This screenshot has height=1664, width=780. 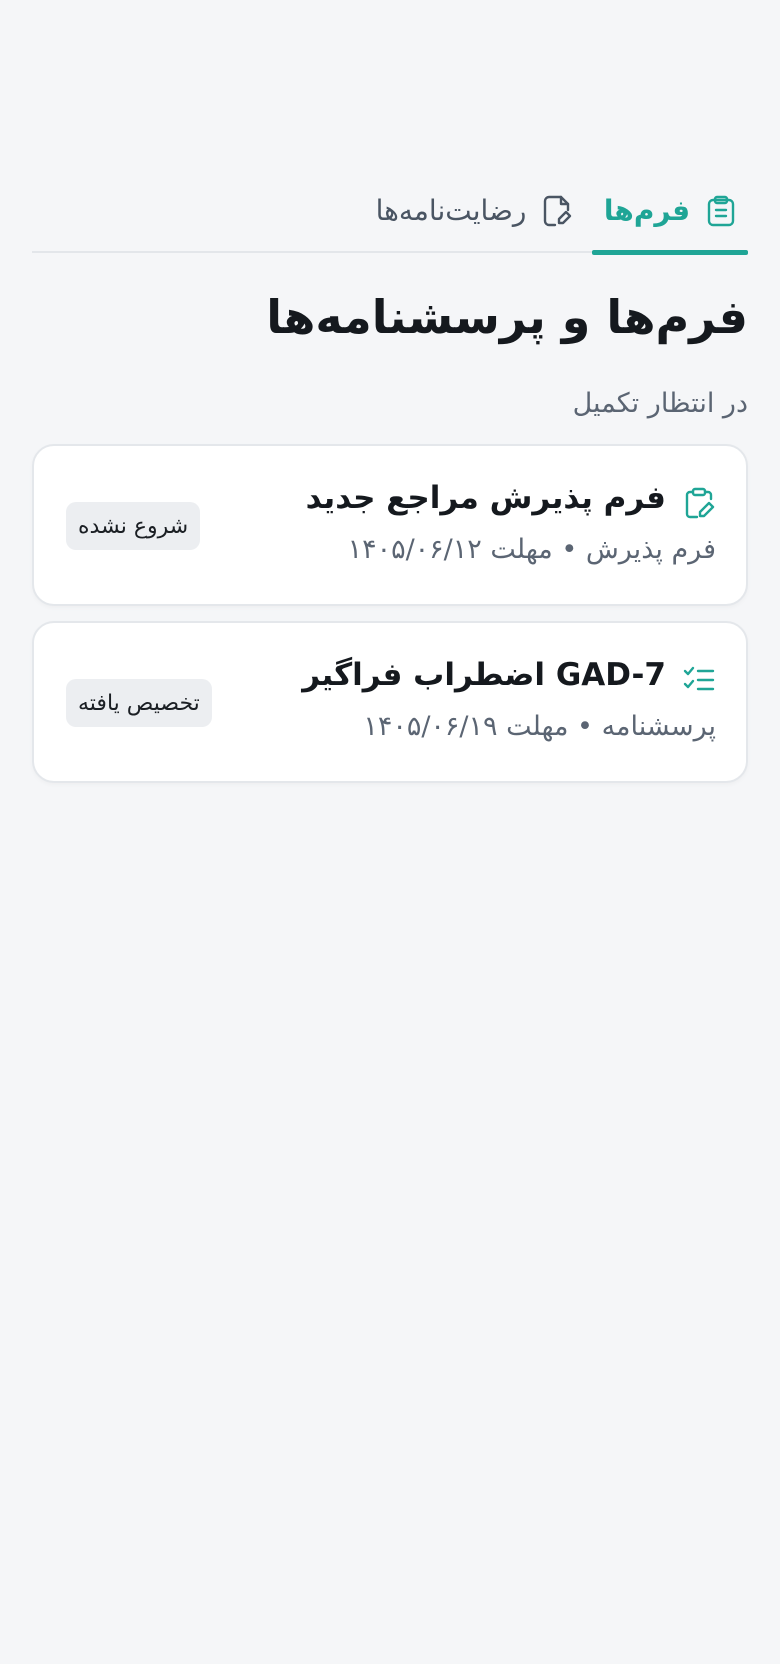 I want to click on tab-consents: رضایت‌نامه‌ها, so click(x=474, y=210).